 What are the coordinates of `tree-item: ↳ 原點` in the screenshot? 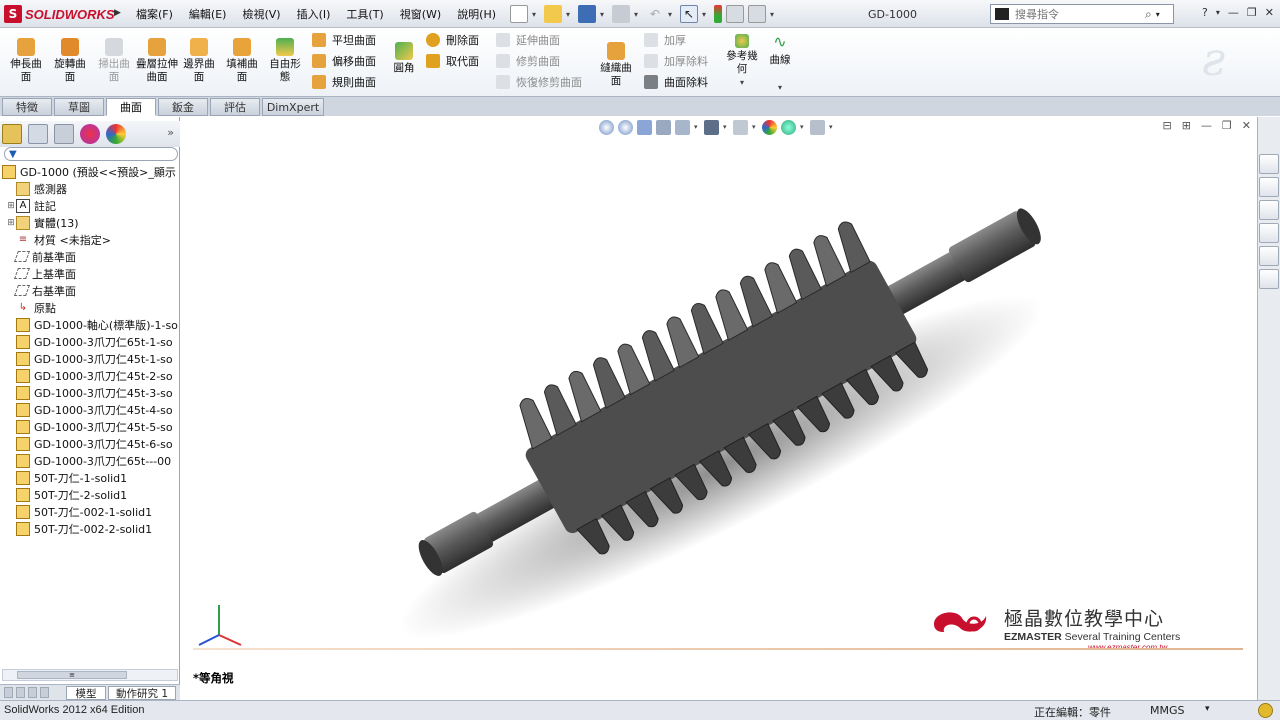 It's located at (90, 307).